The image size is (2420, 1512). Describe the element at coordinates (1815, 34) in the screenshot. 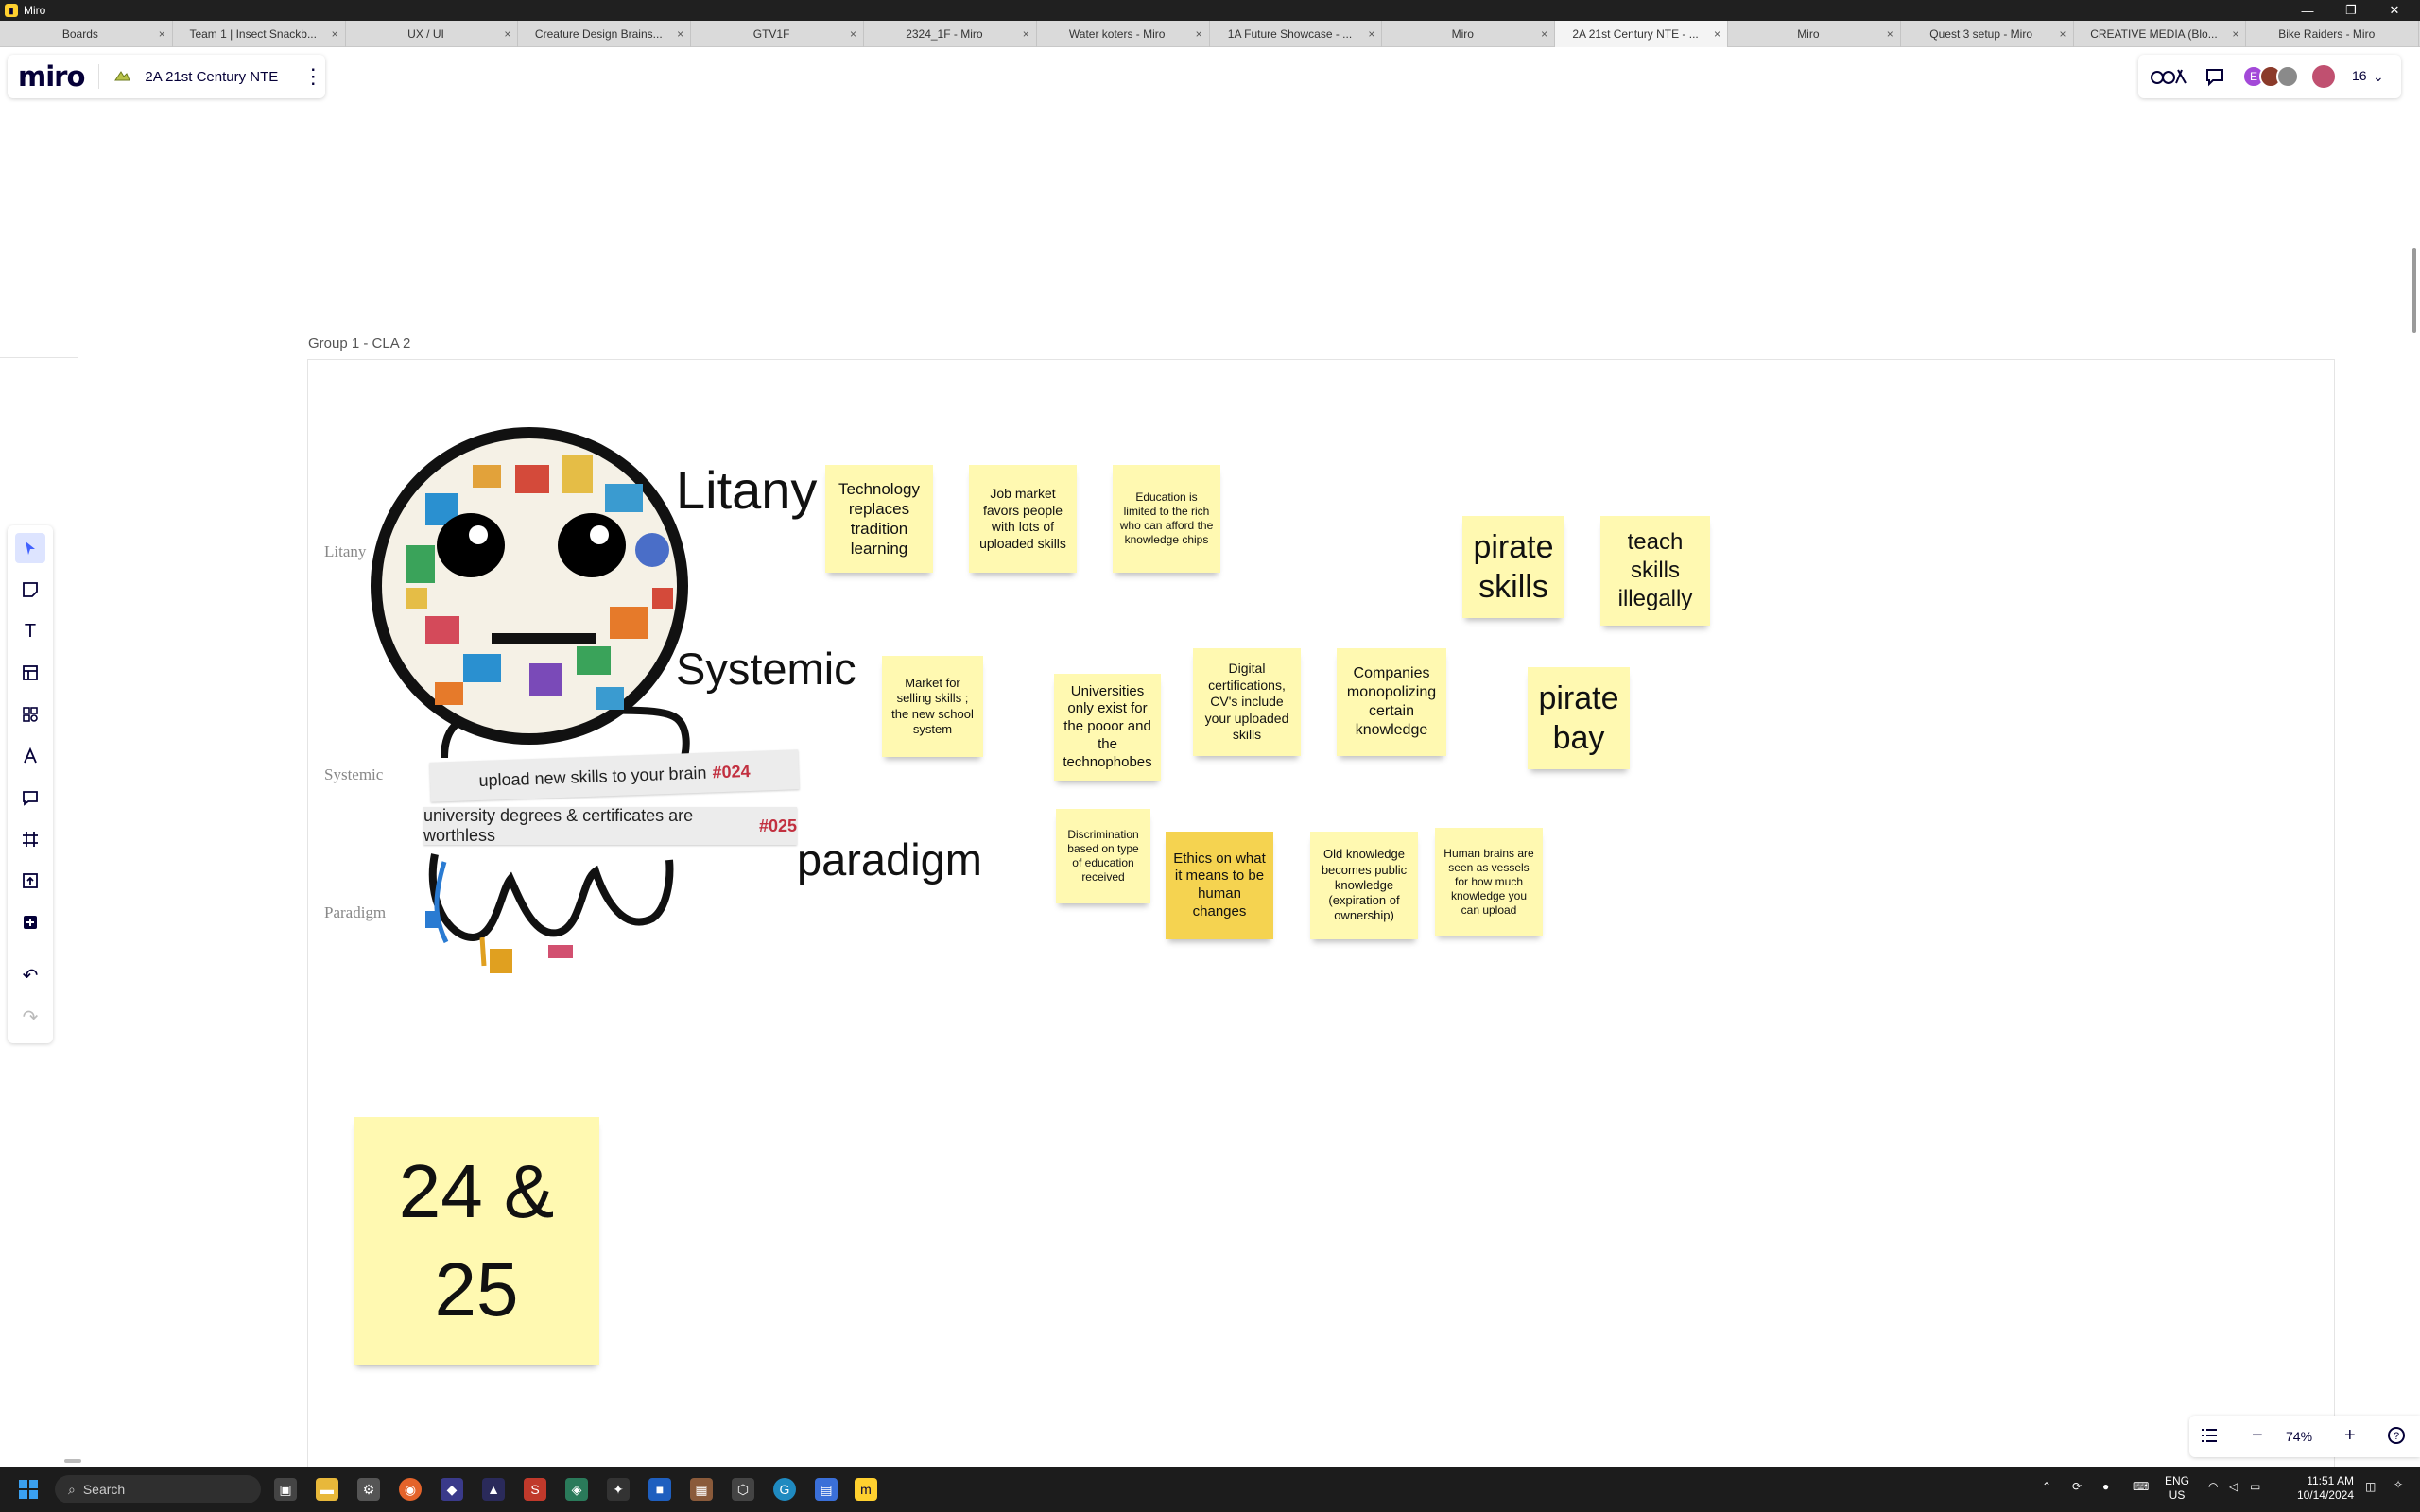

I see `tab-miro-2: Miro ×` at that location.